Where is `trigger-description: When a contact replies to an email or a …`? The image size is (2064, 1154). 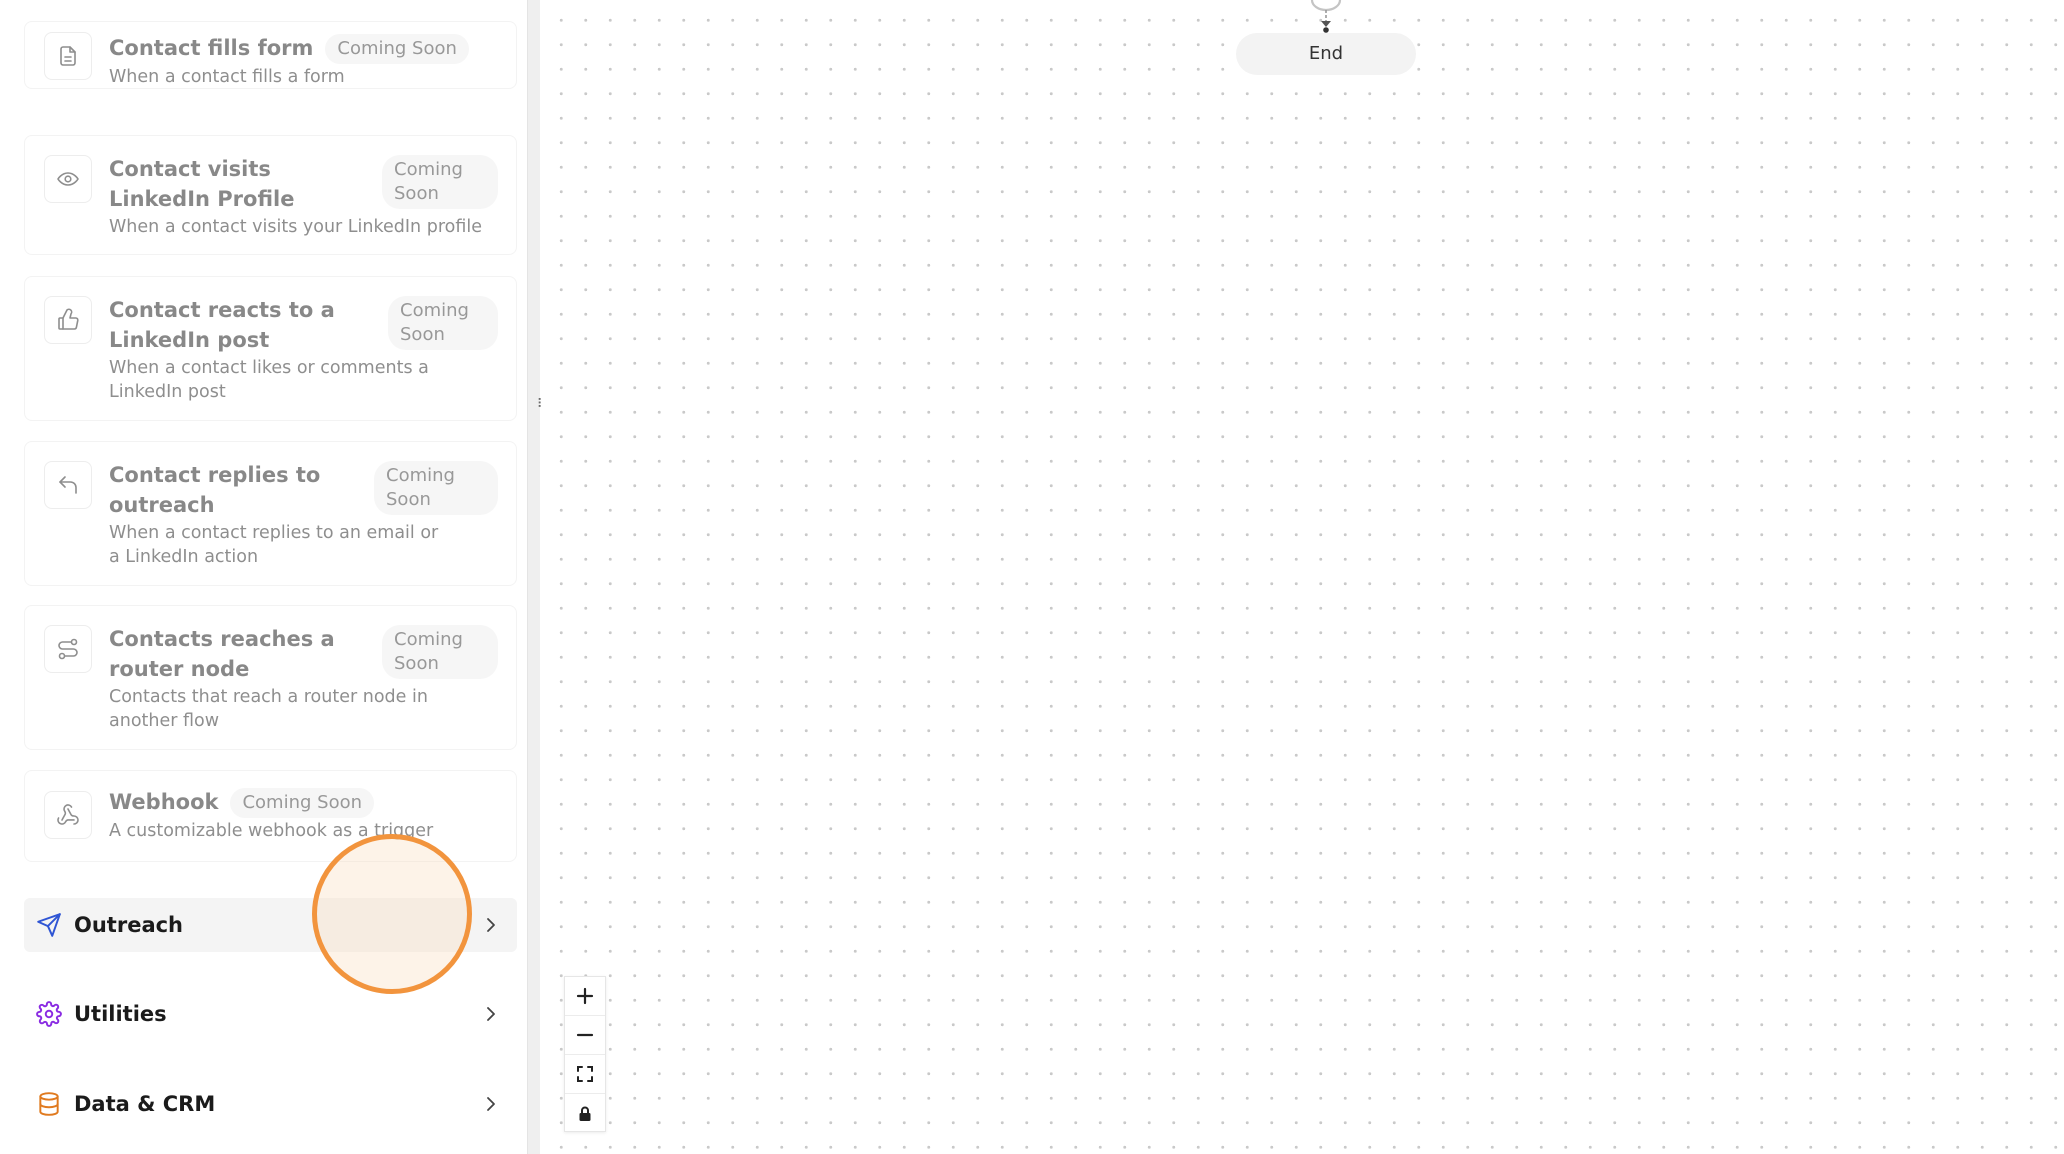
trigger-description: When a contact replies to an email or a … is located at coordinates (274, 545).